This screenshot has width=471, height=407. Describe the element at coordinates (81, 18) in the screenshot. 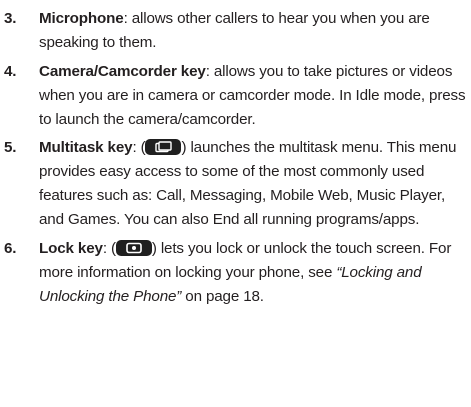

I see `item-term: Microphone` at that location.